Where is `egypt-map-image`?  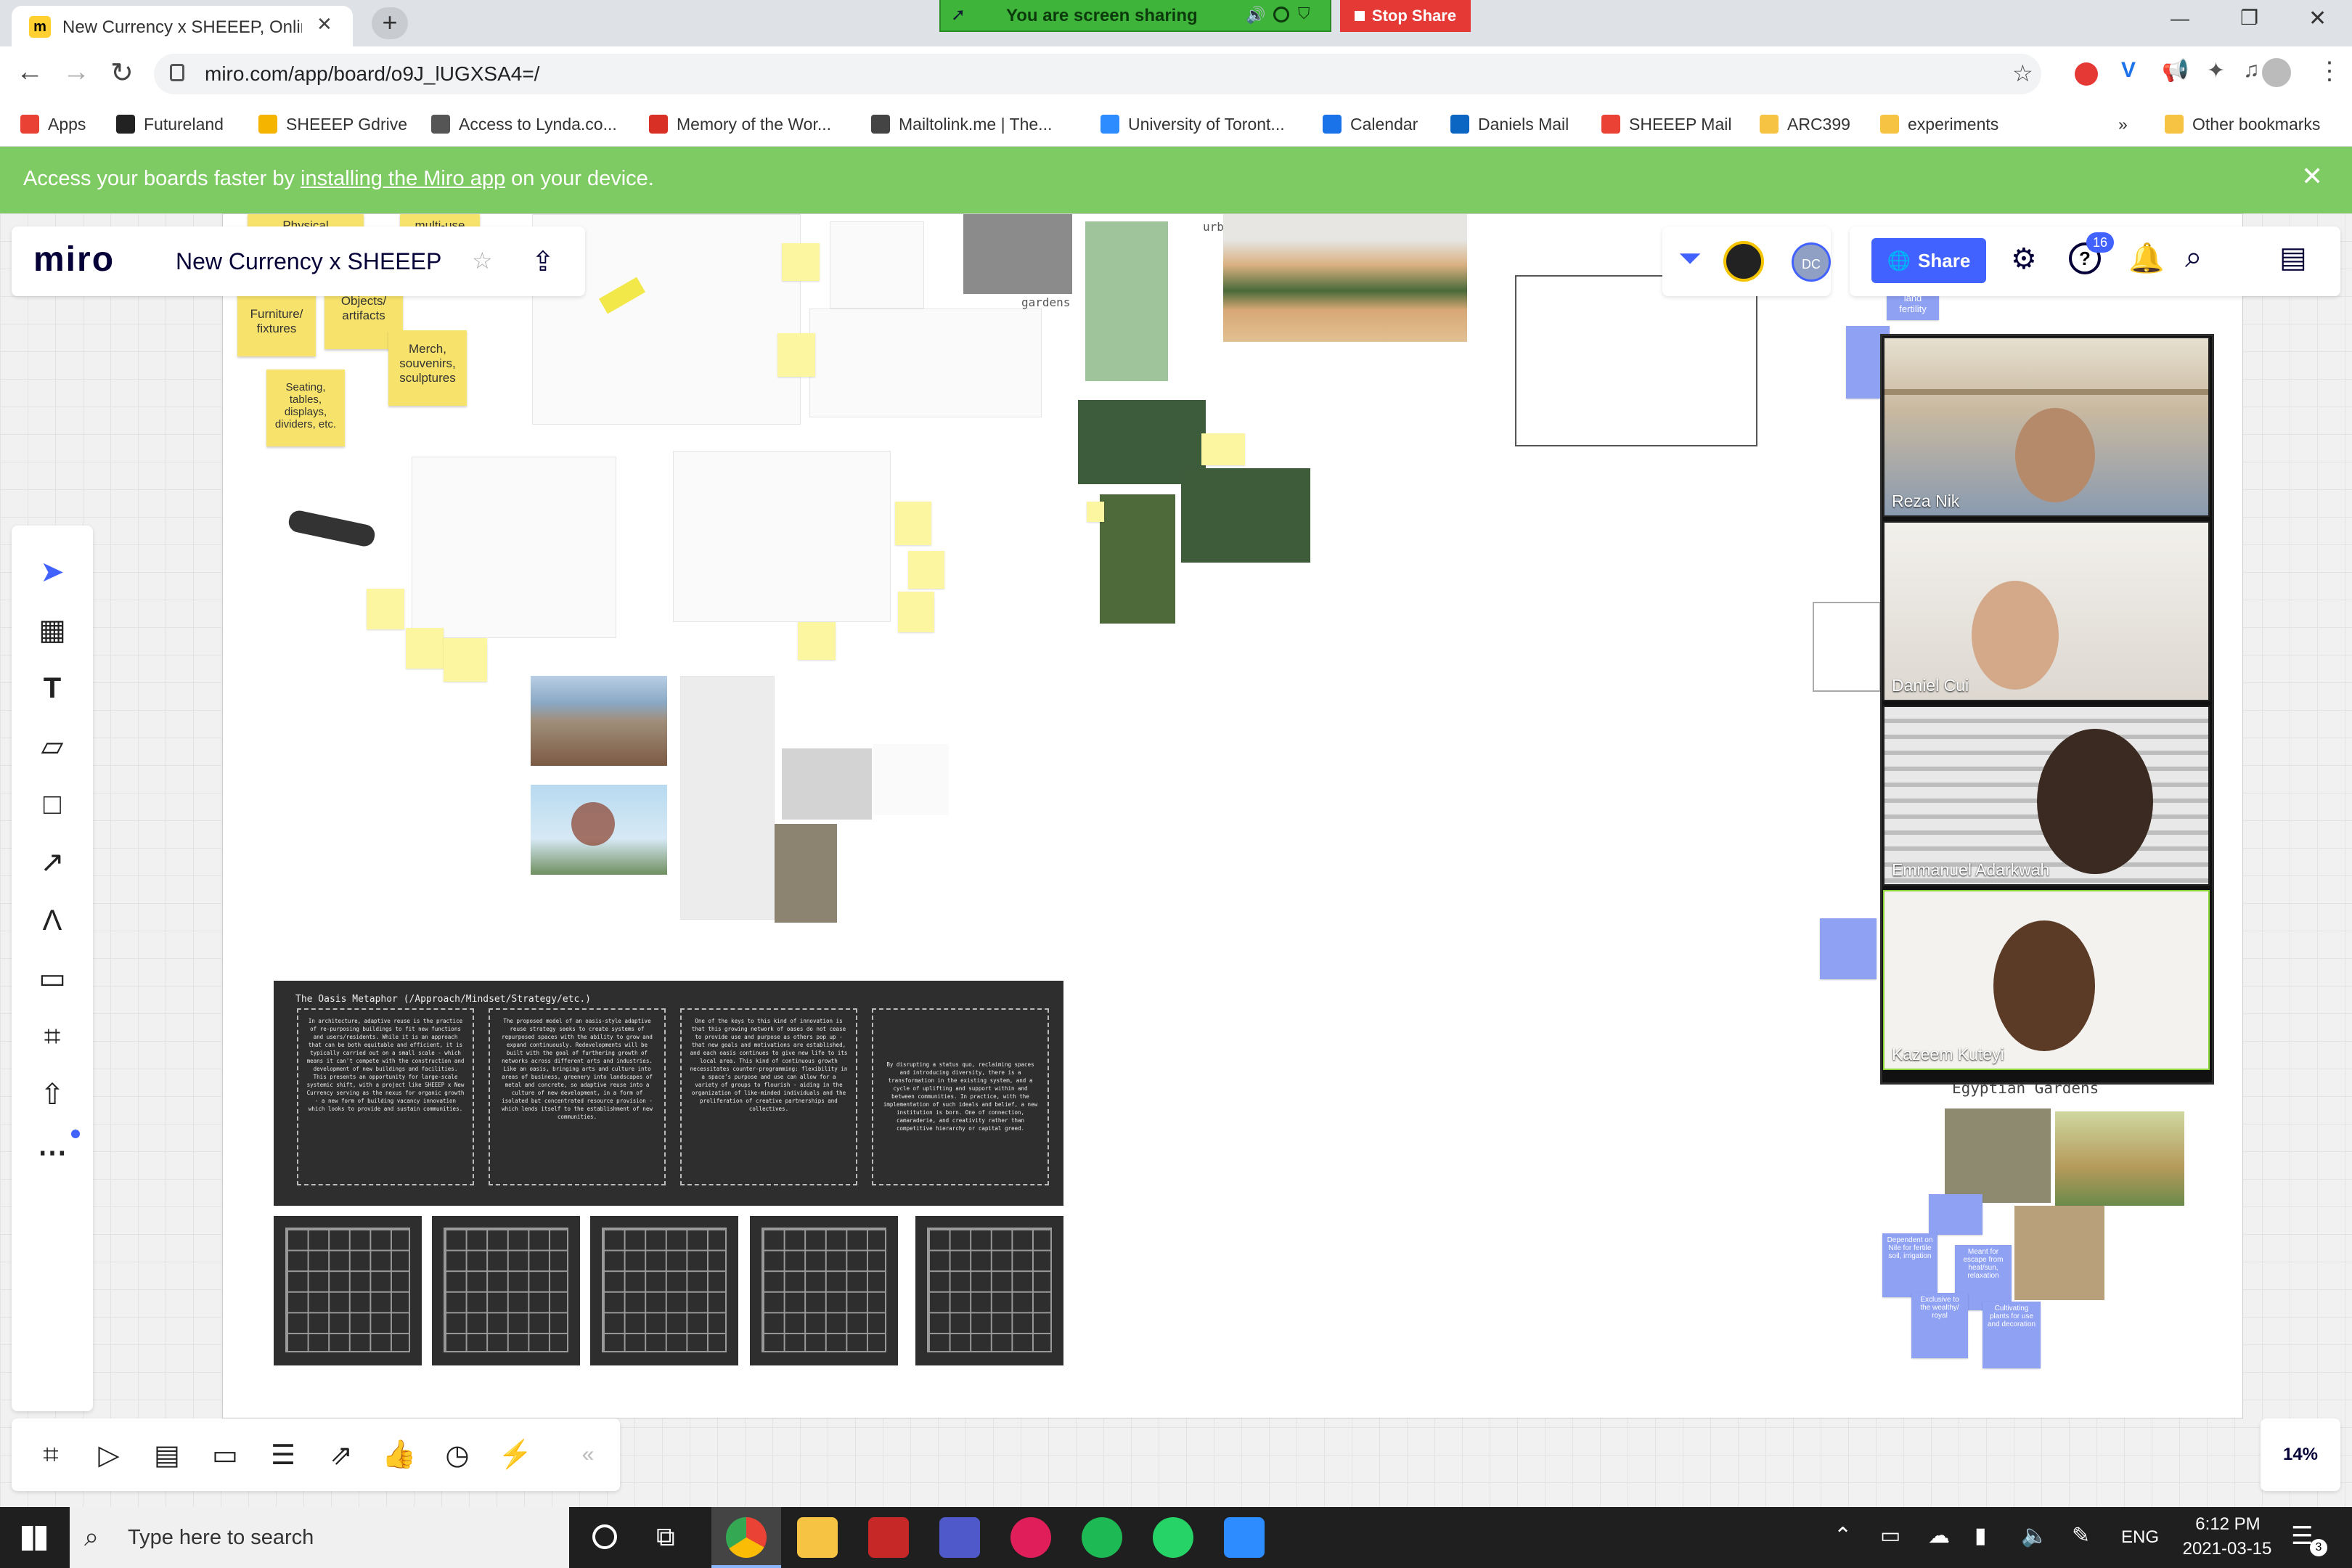
egypt-map-image is located at coordinates (1998, 1156).